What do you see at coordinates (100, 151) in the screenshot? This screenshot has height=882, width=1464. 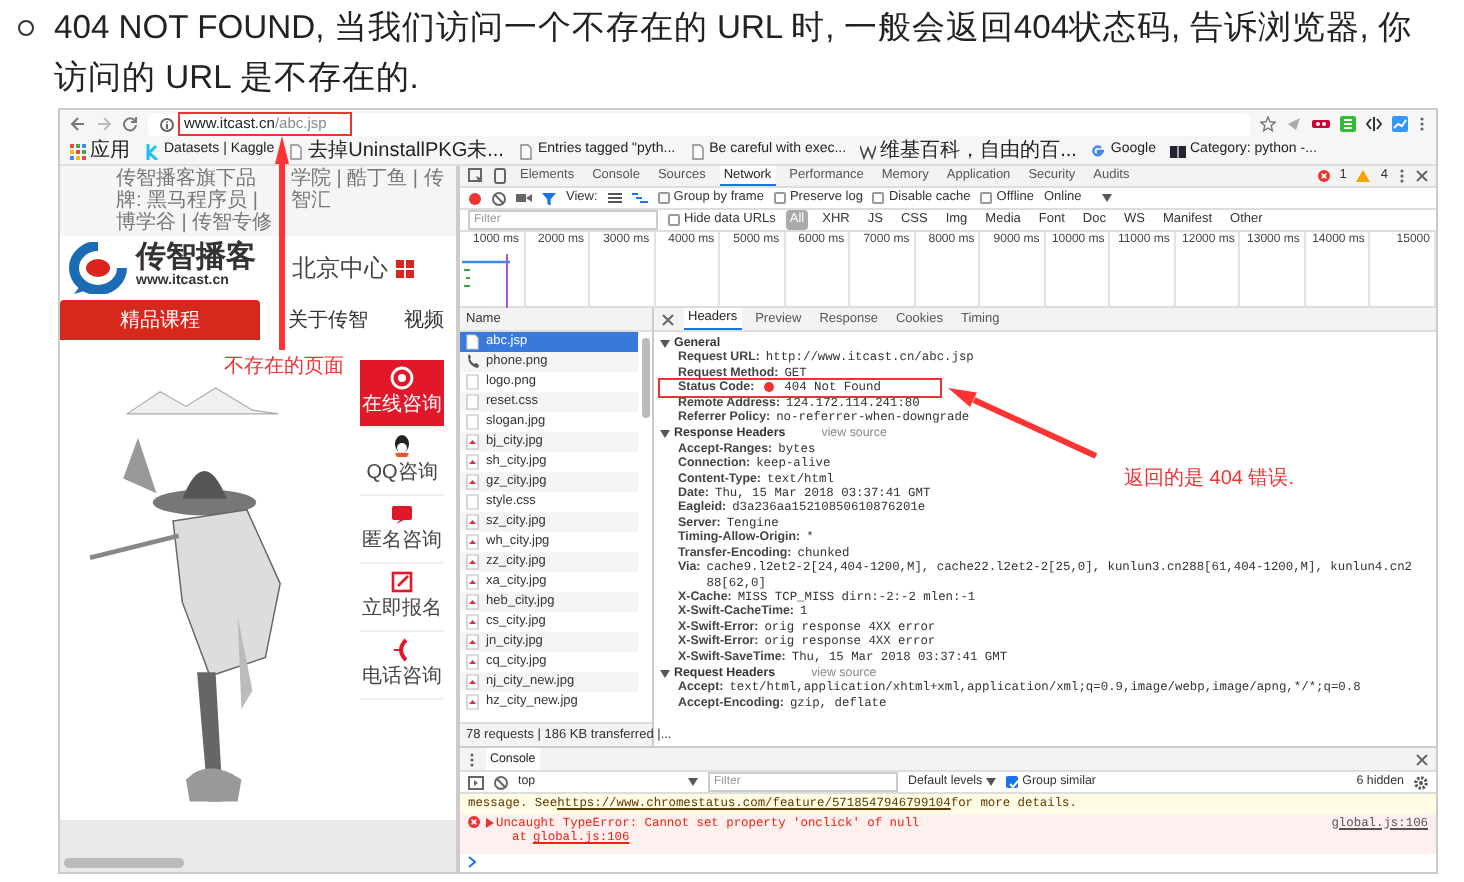 I see `bookmark: 应用` at bounding box center [100, 151].